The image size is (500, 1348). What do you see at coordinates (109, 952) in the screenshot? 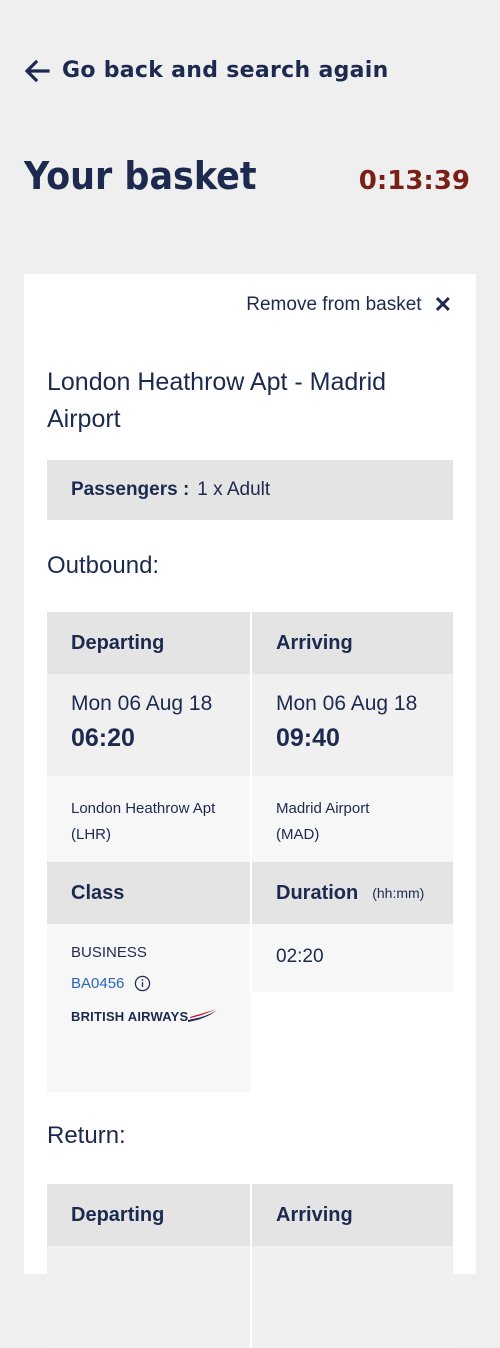
I see `class-value: BUSINESS` at bounding box center [109, 952].